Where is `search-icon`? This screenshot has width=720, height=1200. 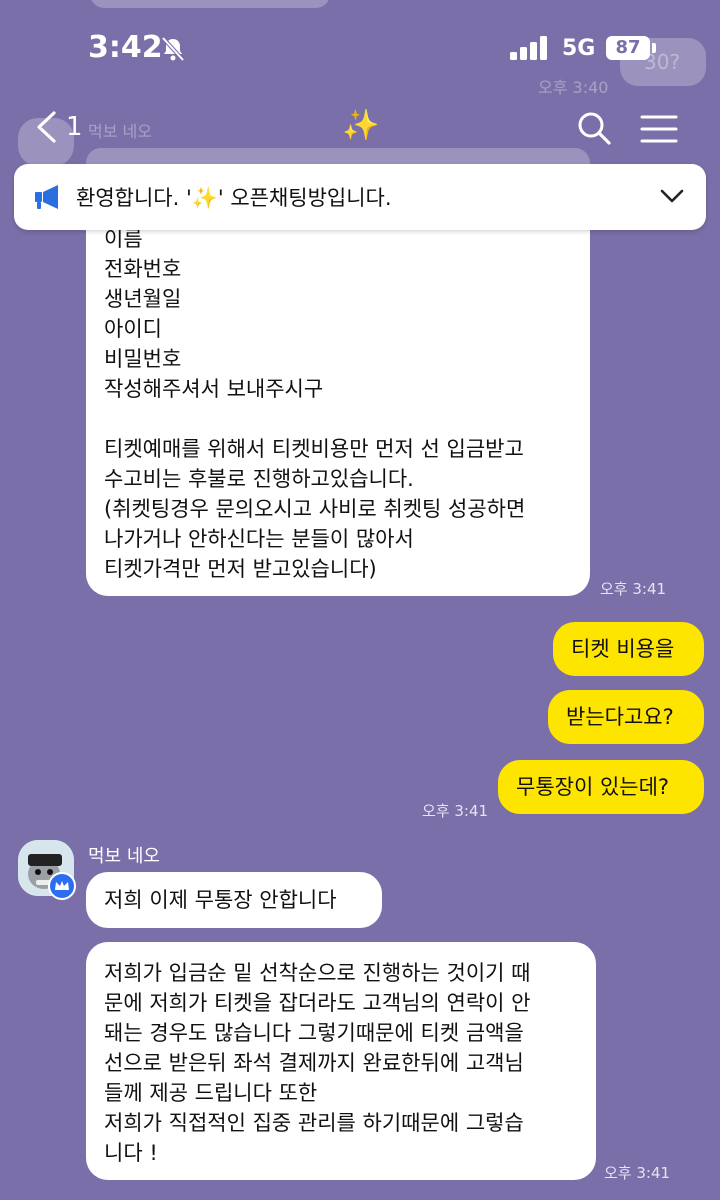 search-icon is located at coordinates (594, 128).